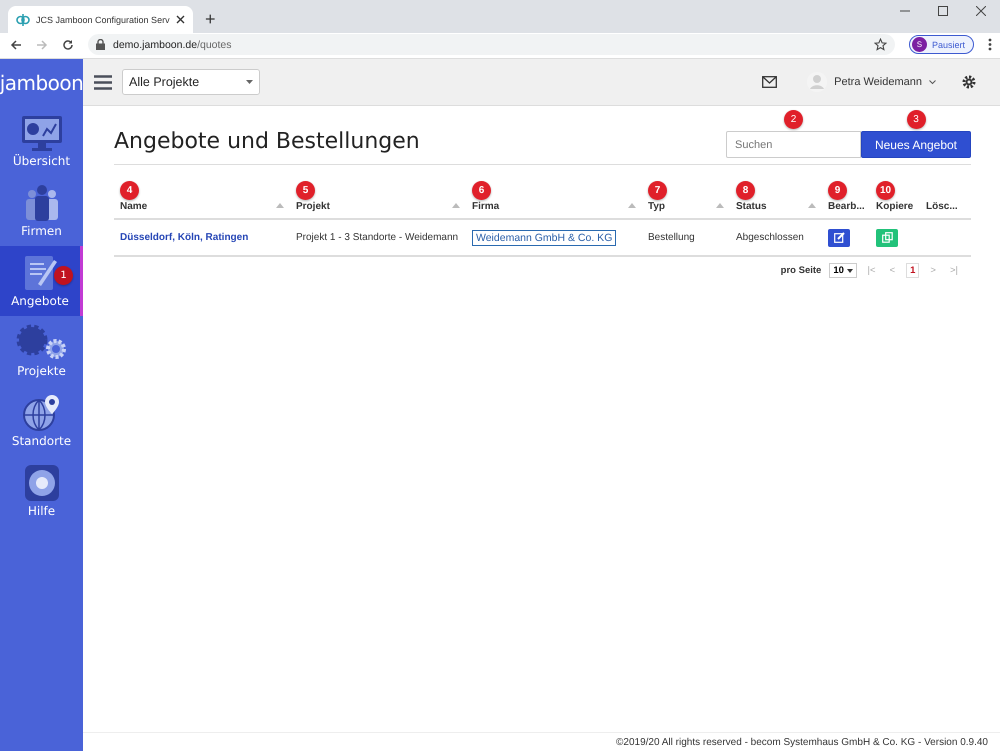  I want to click on table-cell: Bestellung, so click(671, 237).